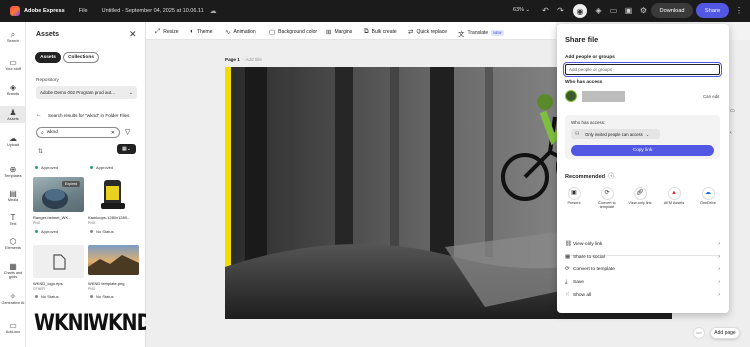 This screenshot has width=750, height=347. What do you see at coordinates (672, 10) in the screenshot?
I see `download-button: Download` at bounding box center [672, 10].